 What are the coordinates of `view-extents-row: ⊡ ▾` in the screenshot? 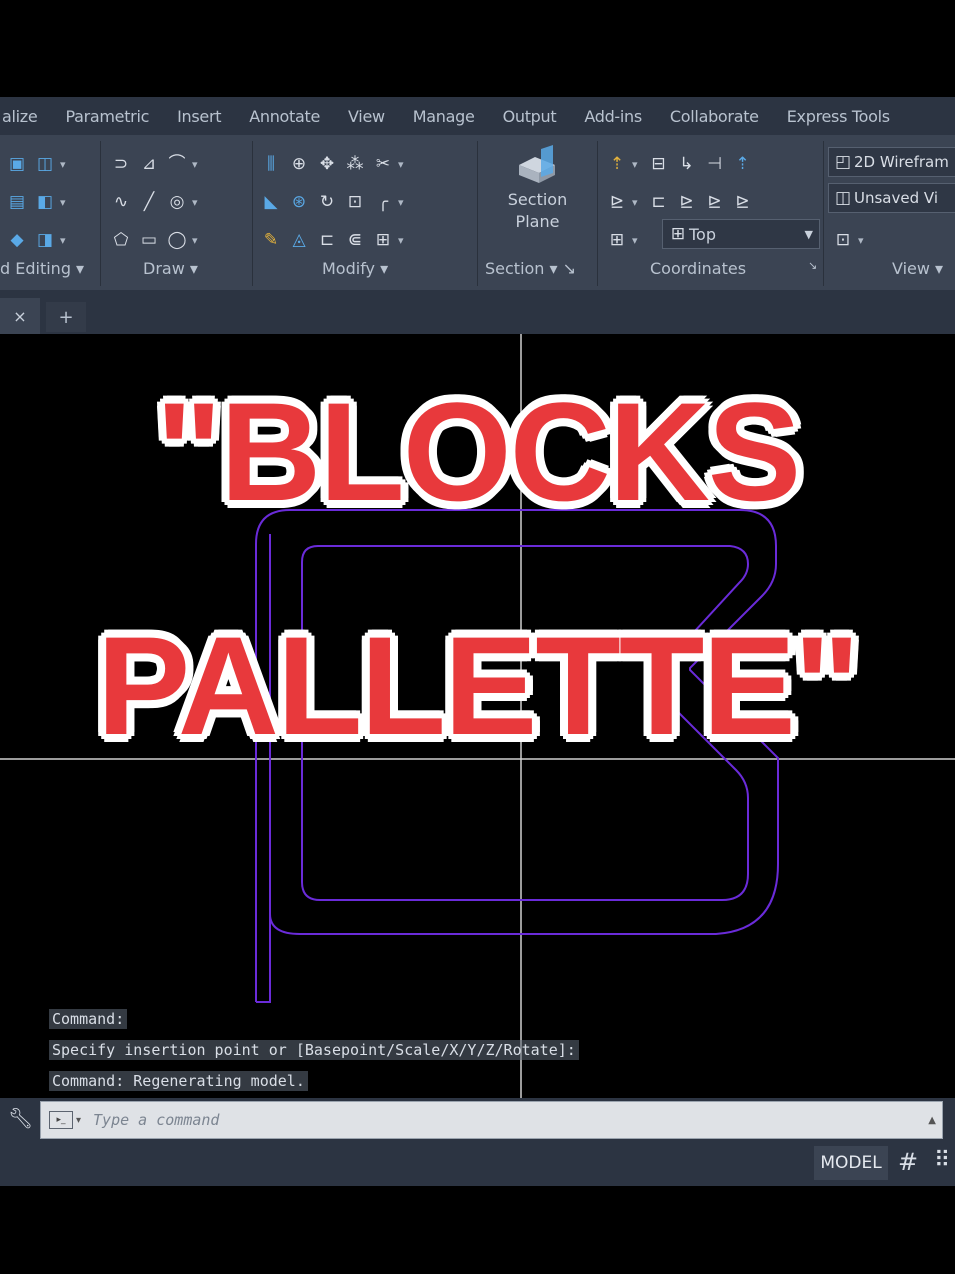 It's located at (850, 240).